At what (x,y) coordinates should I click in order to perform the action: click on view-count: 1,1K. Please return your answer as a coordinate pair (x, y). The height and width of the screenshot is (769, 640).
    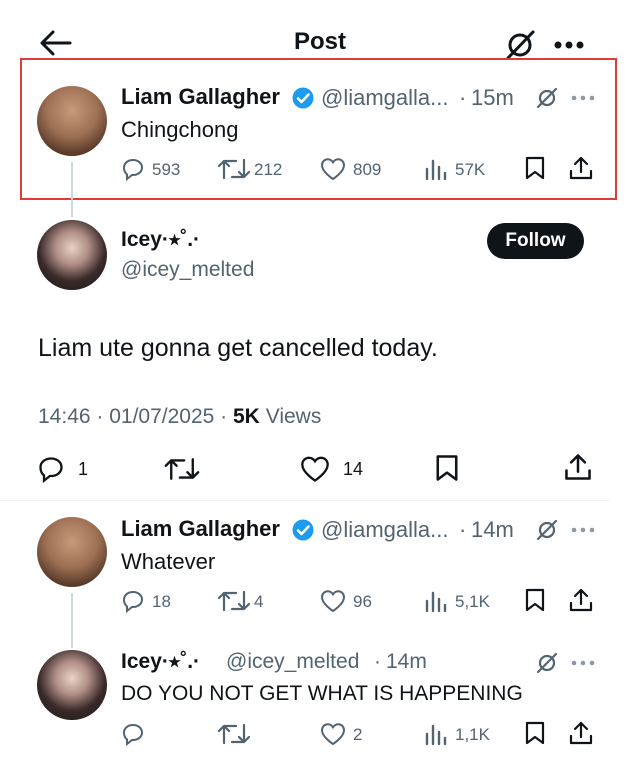
    Looking at the image, I should click on (472, 734).